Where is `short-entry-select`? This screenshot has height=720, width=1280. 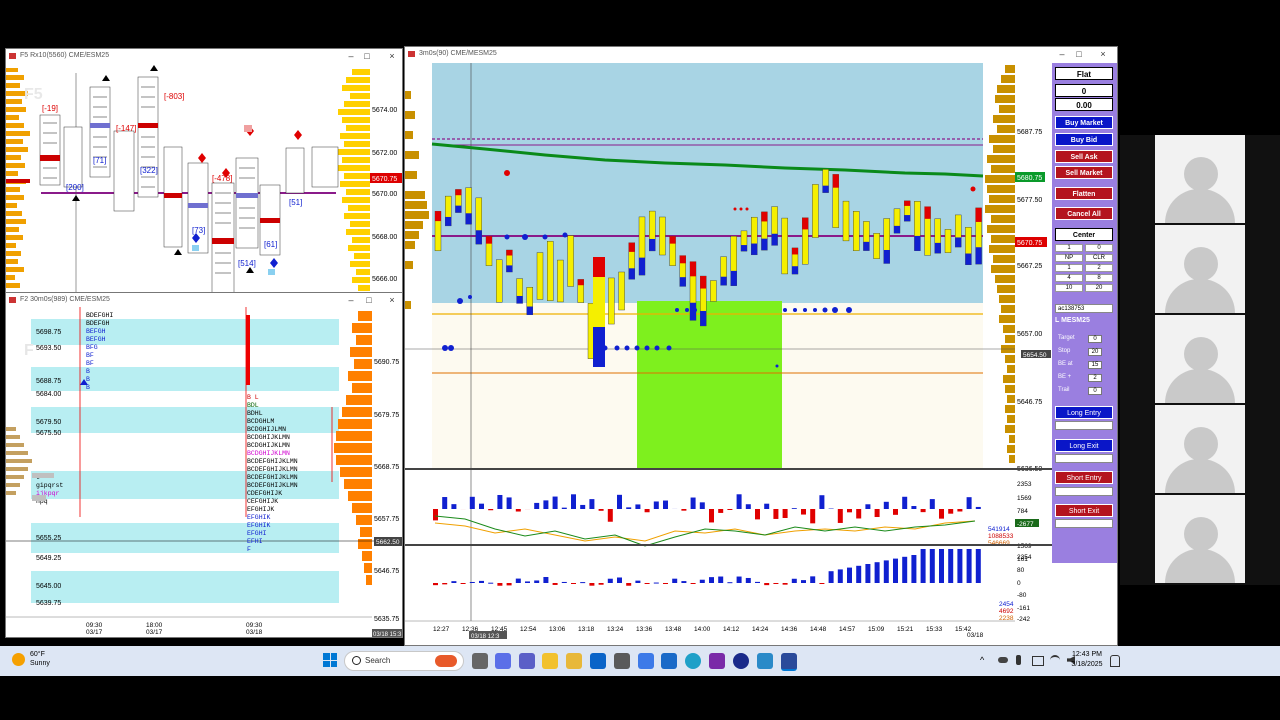 short-entry-select is located at coordinates (1084, 491).